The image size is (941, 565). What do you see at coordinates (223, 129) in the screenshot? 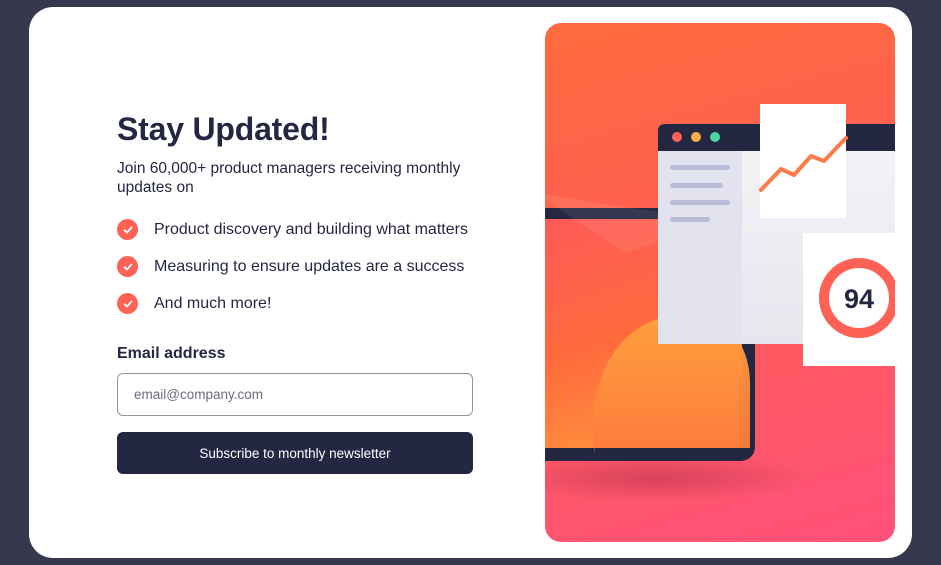
I see `page-title: Stay Updated!` at bounding box center [223, 129].